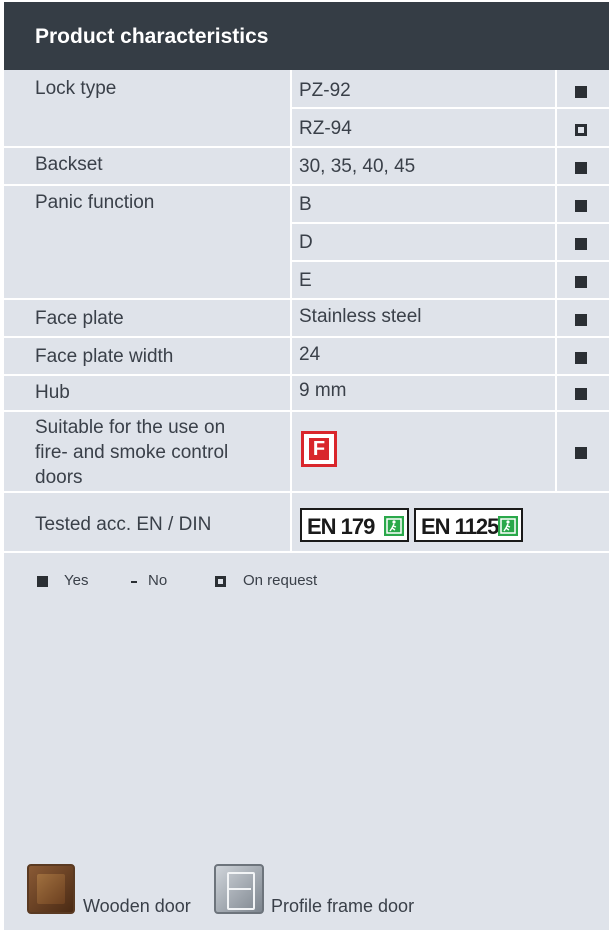  What do you see at coordinates (104, 356) in the screenshot?
I see `row-label: Face plate width` at bounding box center [104, 356].